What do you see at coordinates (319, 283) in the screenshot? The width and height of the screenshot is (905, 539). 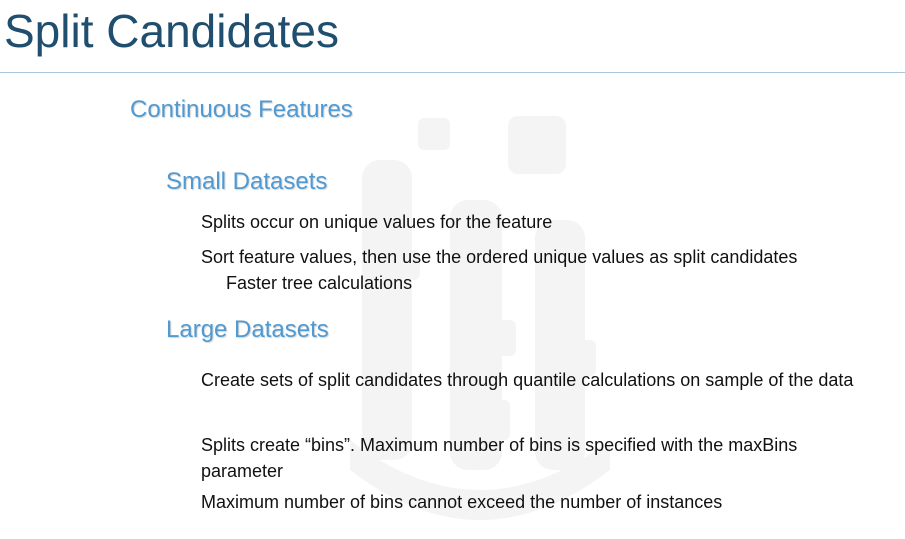 I see `small-datasets-sub-bullet: Faster tree calculations` at bounding box center [319, 283].